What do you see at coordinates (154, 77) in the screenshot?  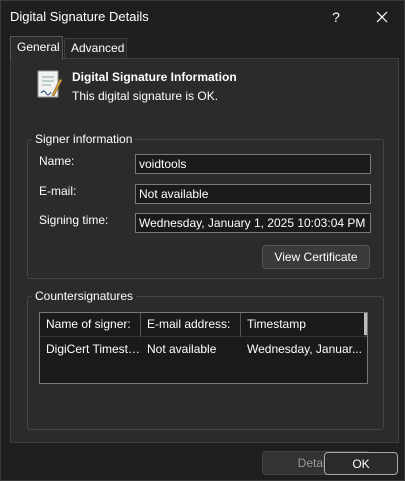 I see `info-title: Digital Signature Information` at bounding box center [154, 77].